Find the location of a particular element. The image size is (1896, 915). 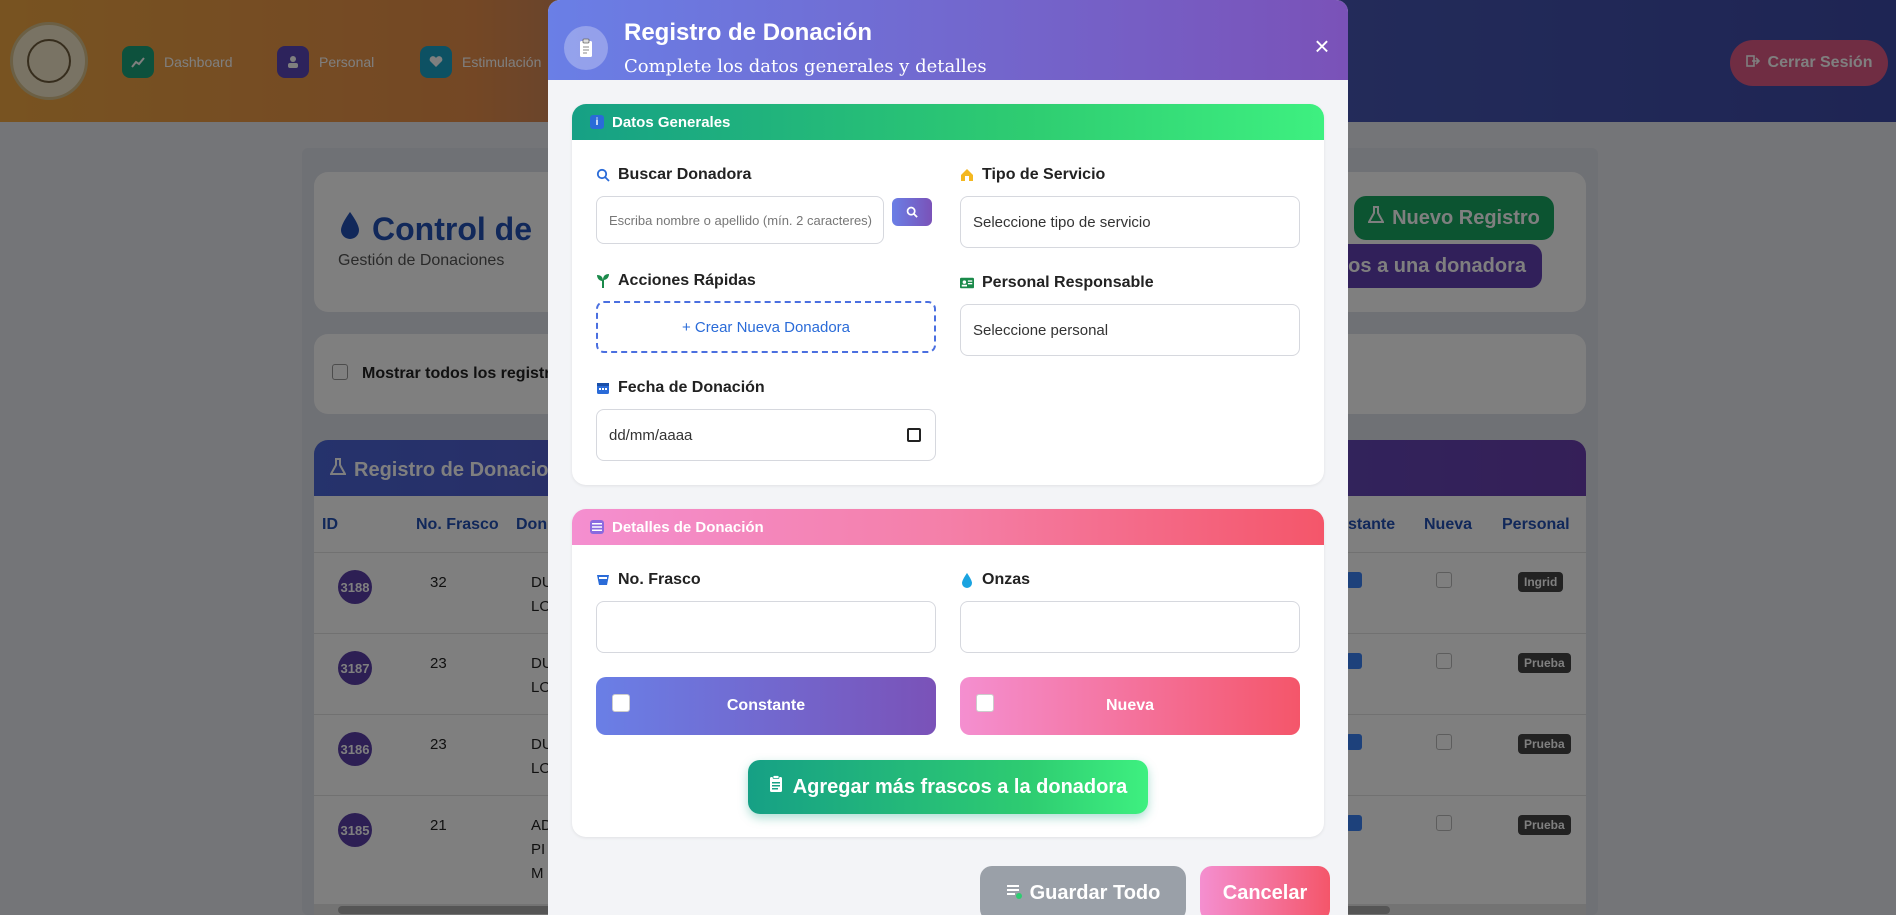

add-more-bottles-button: Agregar más frascos a la donadora is located at coordinates (948, 787).